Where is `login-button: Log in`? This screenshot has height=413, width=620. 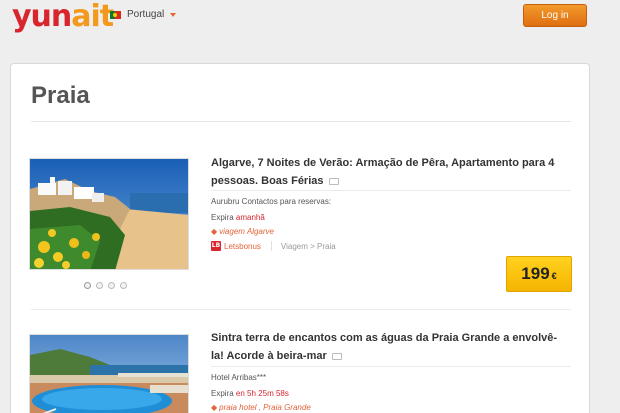
login-button: Log in is located at coordinates (555, 15).